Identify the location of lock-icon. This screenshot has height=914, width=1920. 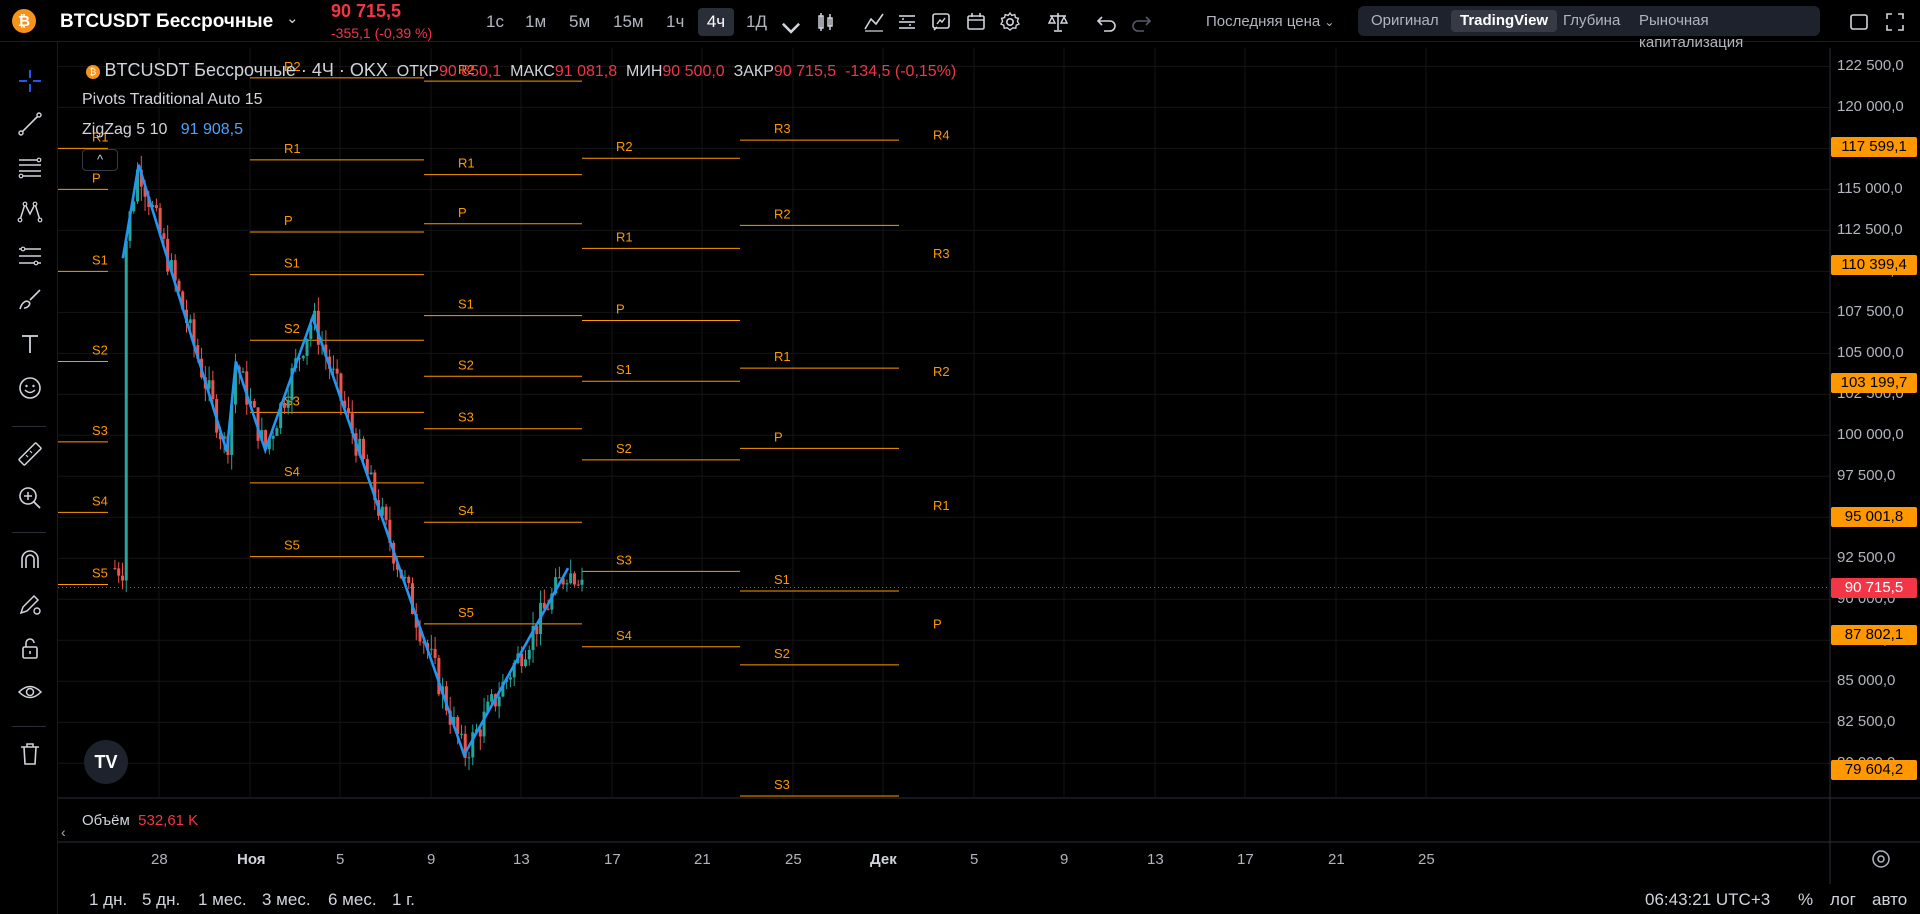
(30, 648).